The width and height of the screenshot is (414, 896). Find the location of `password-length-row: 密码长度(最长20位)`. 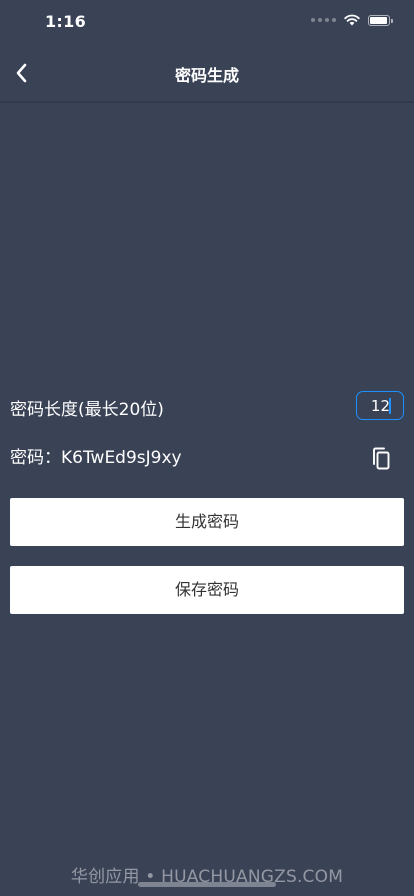

password-length-row: 密码长度(最长20位) is located at coordinates (207, 406).